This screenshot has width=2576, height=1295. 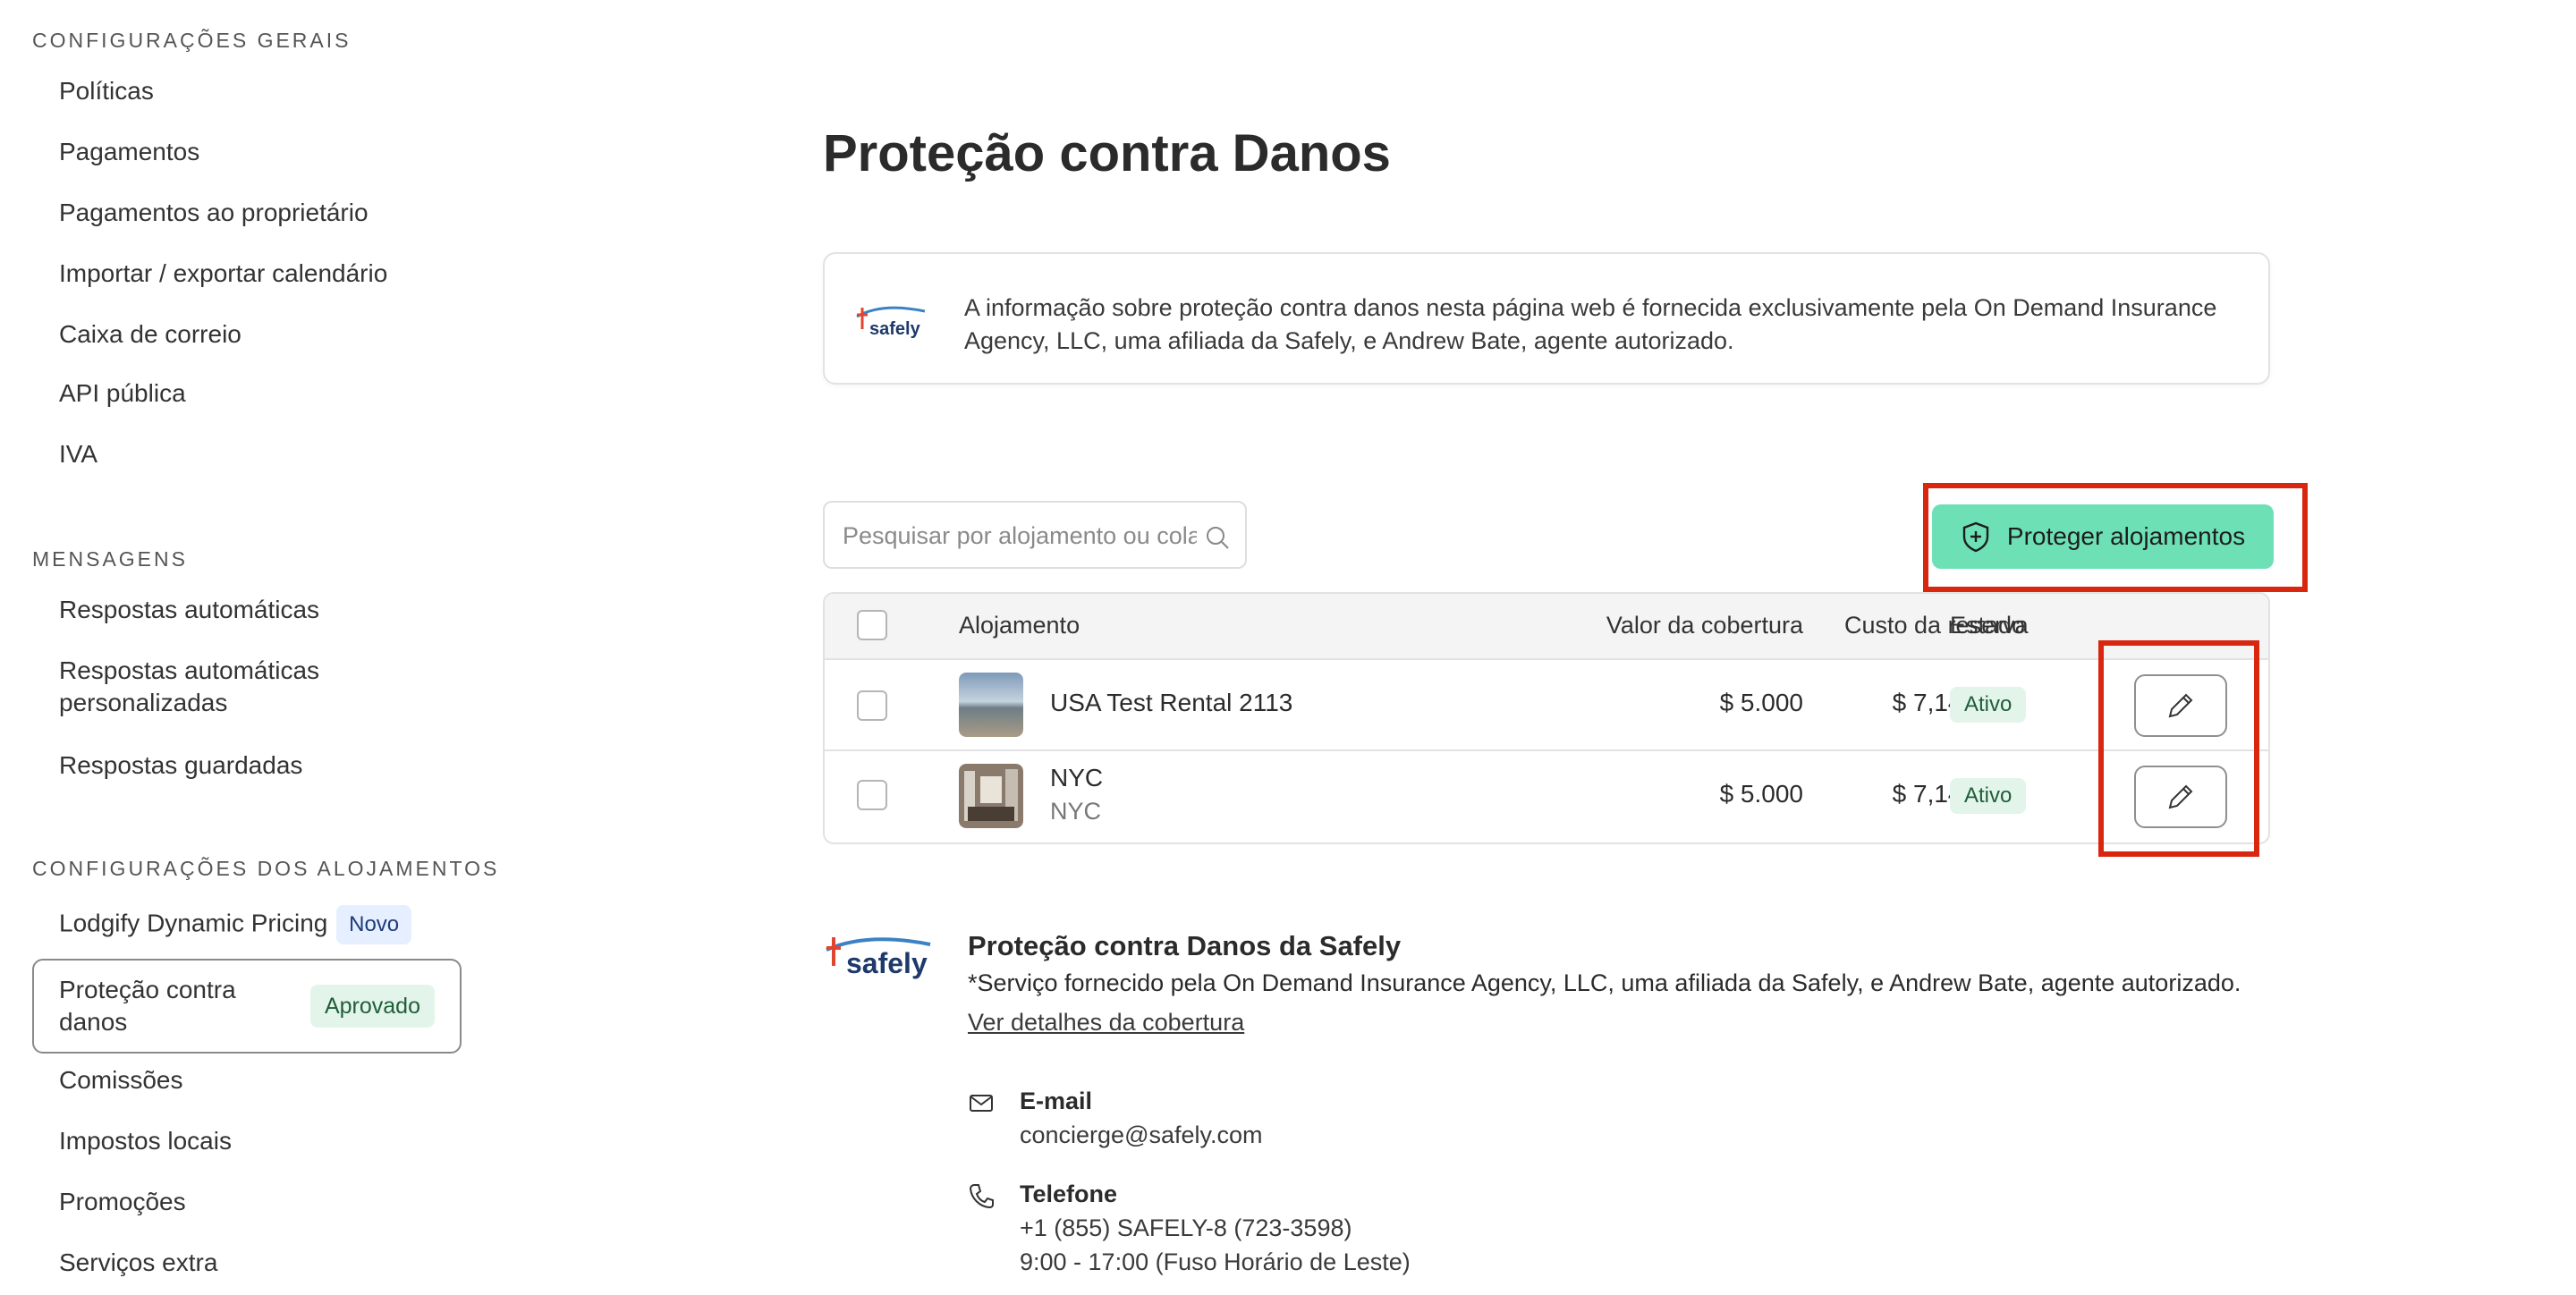 I want to click on sidebar-item-mailbox: Caixa de correio, so click(x=150, y=334).